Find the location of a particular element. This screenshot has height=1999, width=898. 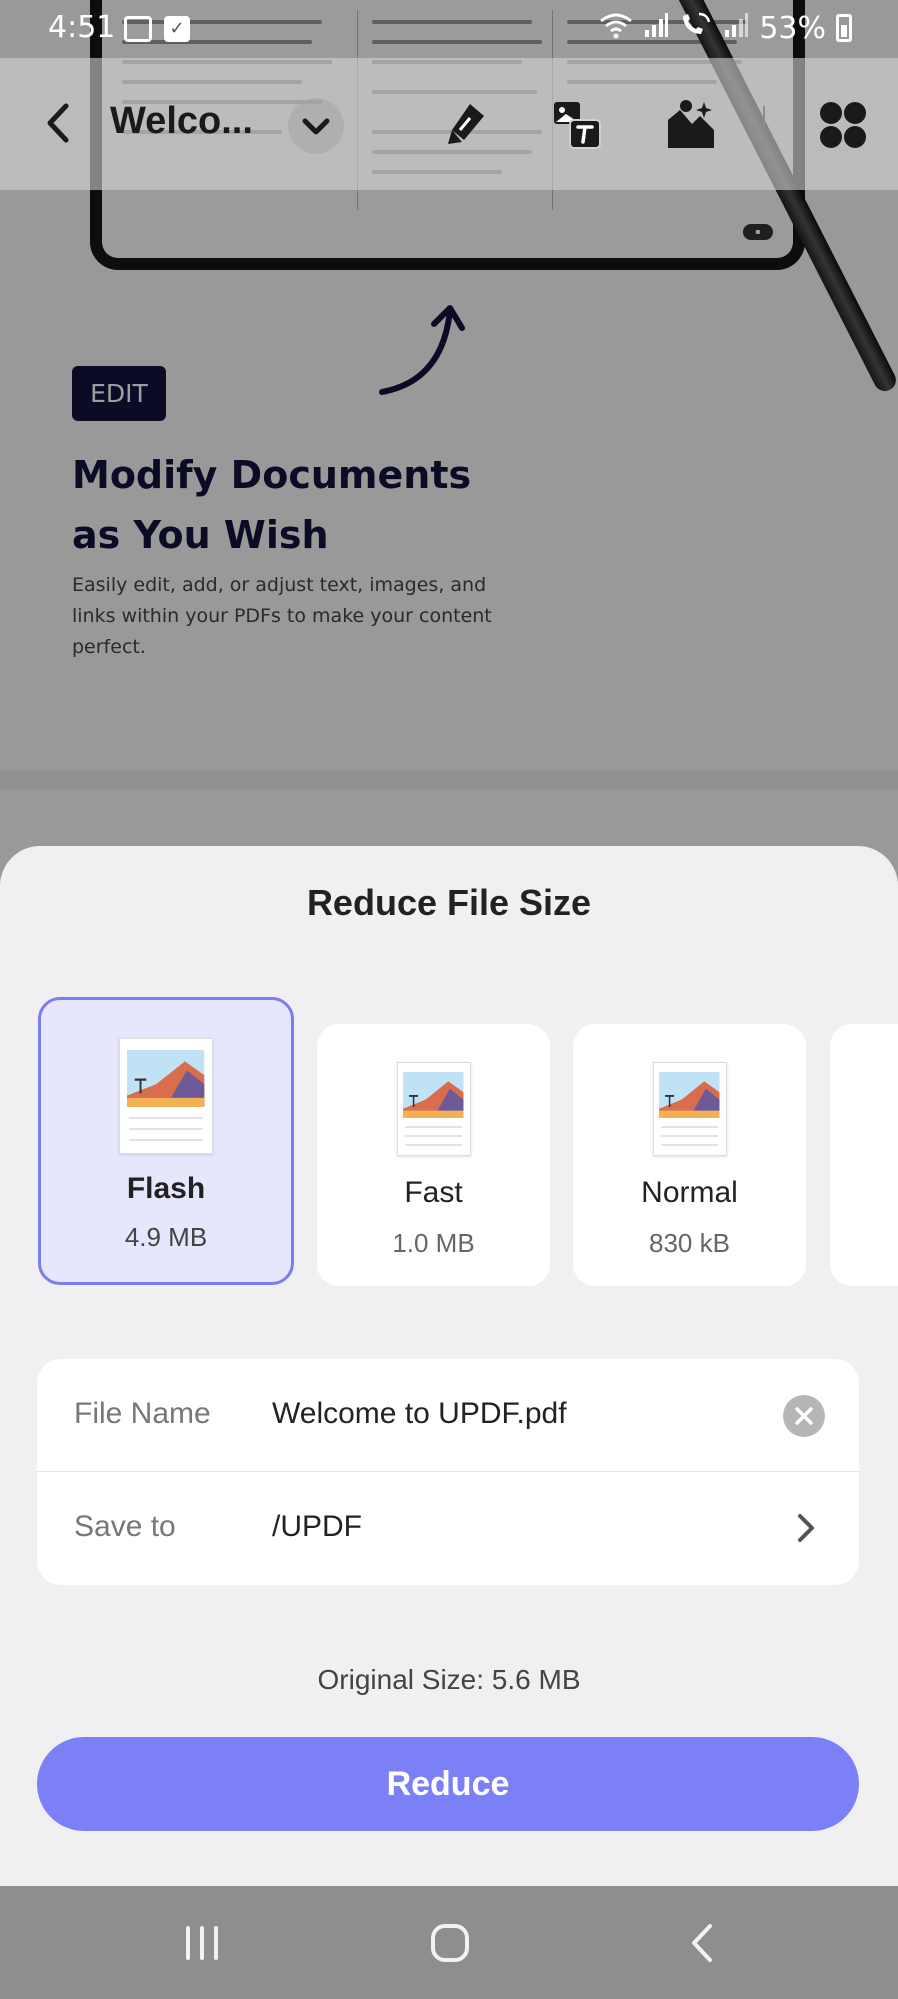

option-normal: Normal 830 kB is located at coordinates (689, 1155).